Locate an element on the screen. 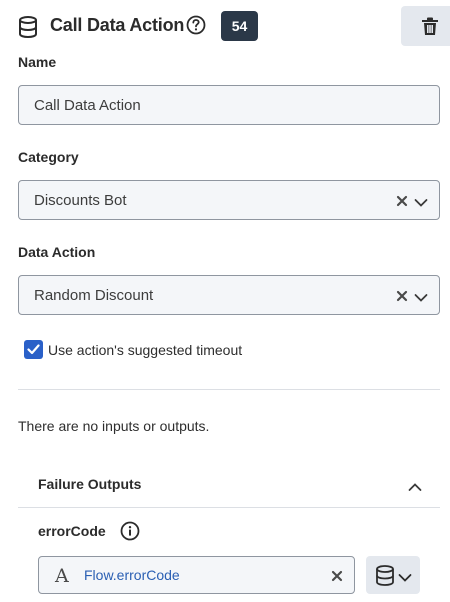 Image resolution: width=450 pixels, height=602 pixels. step-count-badge: 54 is located at coordinates (239, 26).